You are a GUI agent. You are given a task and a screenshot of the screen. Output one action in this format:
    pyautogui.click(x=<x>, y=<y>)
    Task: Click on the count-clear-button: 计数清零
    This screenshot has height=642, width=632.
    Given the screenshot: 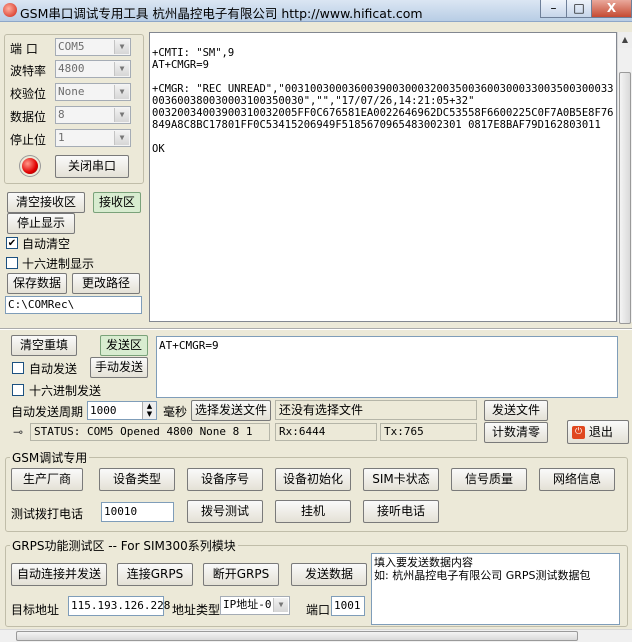 What is the action you would take?
    pyautogui.click(x=516, y=432)
    